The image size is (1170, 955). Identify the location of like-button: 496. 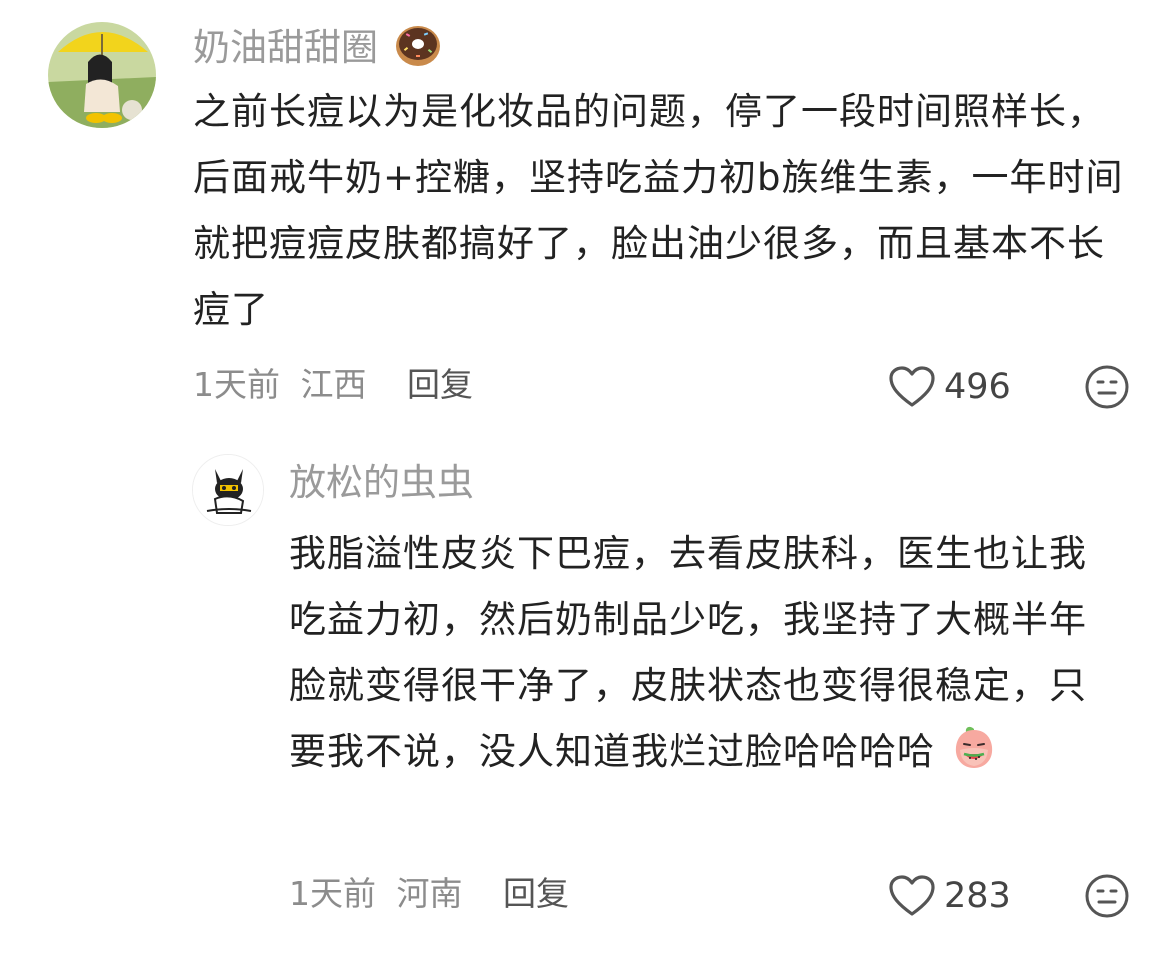
(949, 387).